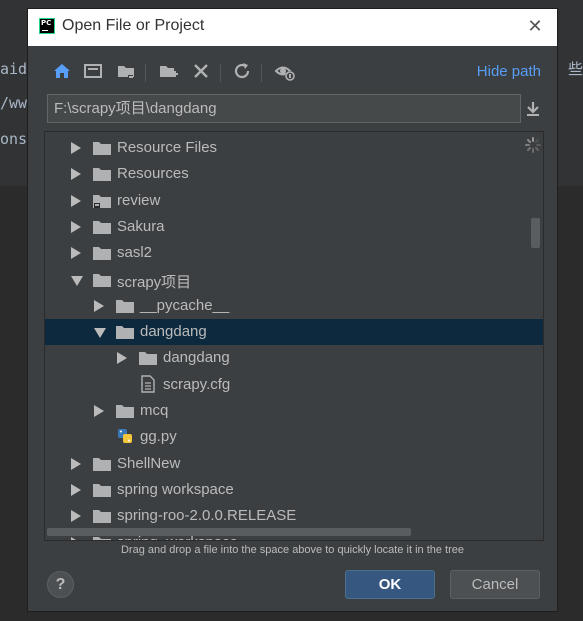 The image size is (583, 621). What do you see at coordinates (294, 227) in the screenshot?
I see `tree-row: Sakura` at bounding box center [294, 227].